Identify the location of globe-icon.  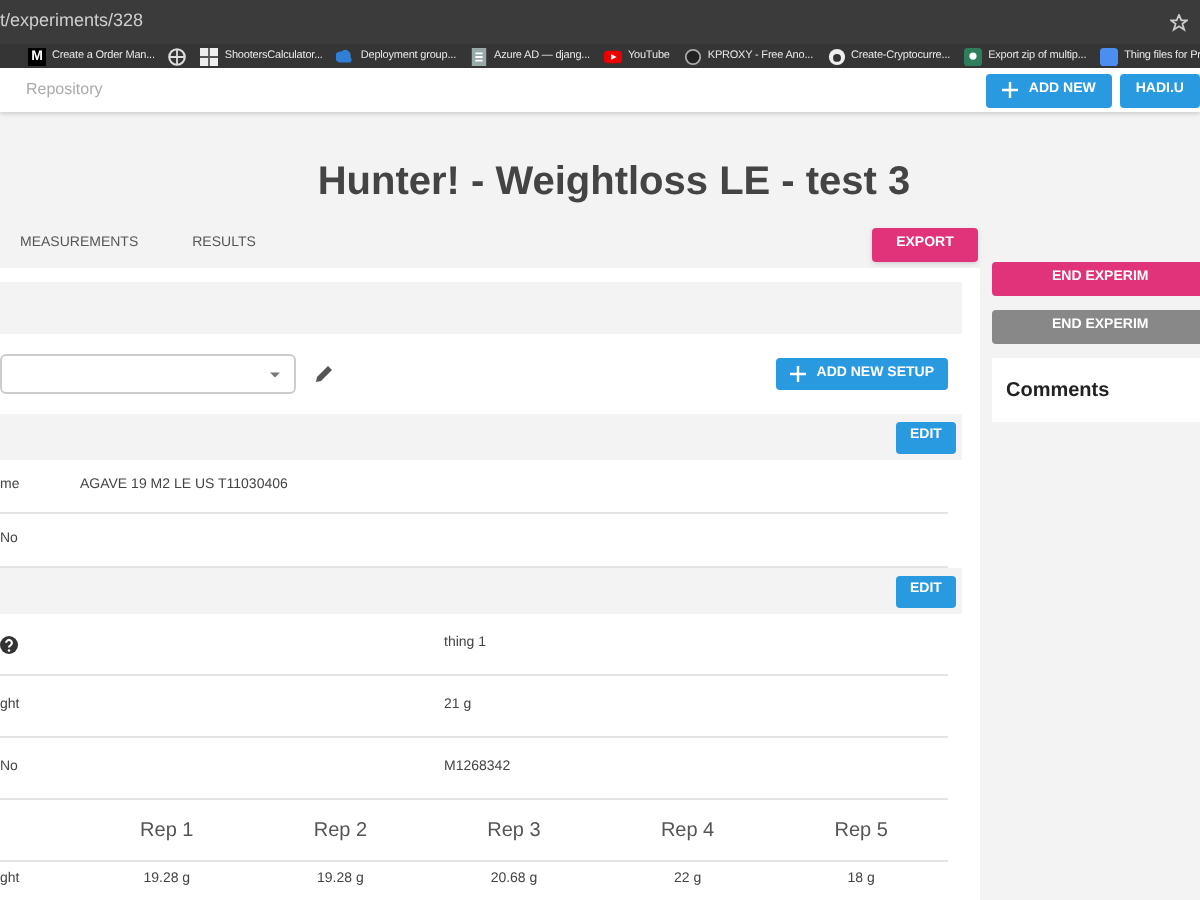
(177, 56).